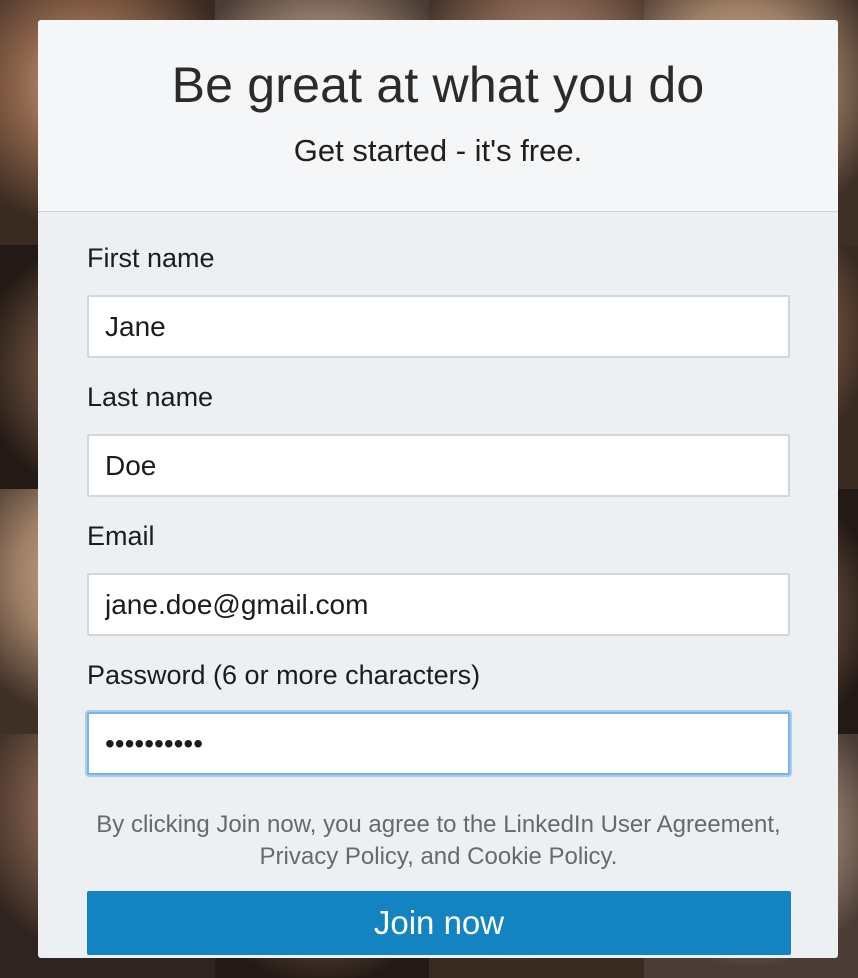 The height and width of the screenshot is (978, 858). What do you see at coordinates (284, 675) in the screenshot?
I see `password-label: Password (6 or more characters)` at bounding box center [284, 675].